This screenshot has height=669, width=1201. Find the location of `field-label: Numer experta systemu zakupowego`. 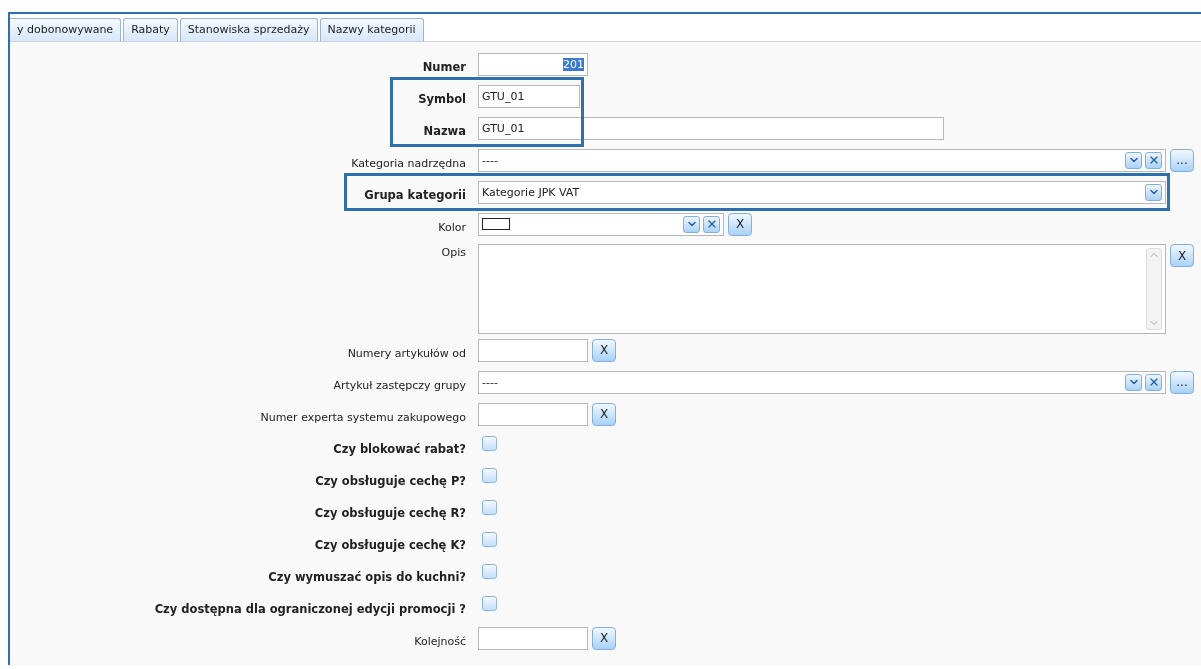

field-label: Numer experta systemu zakupowego is located at coordinates (363, 416).